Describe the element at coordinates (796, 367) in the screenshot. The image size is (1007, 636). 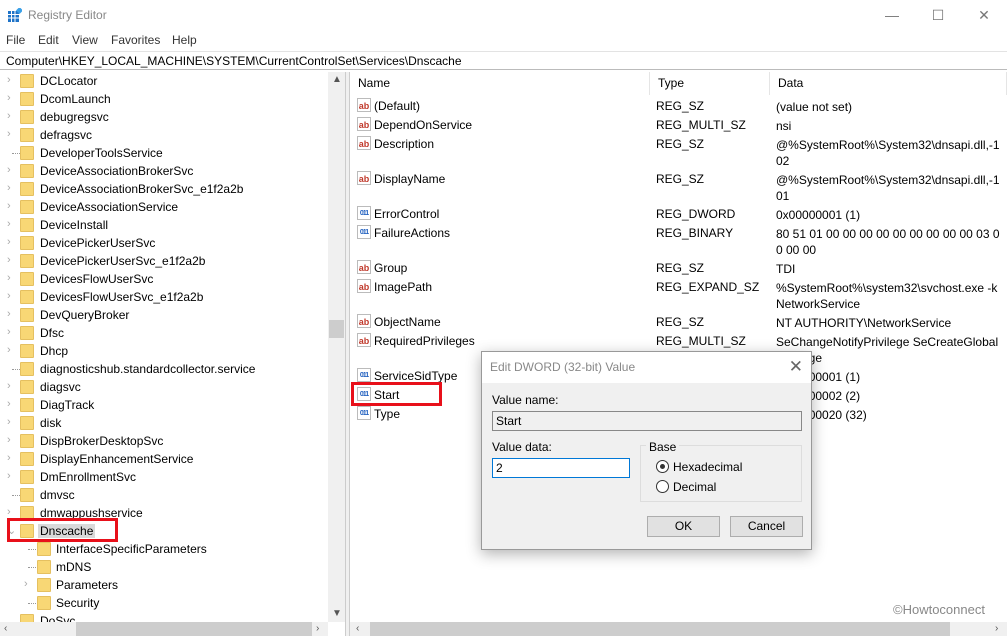
I see `dialog-close-button: ✕` at that location.